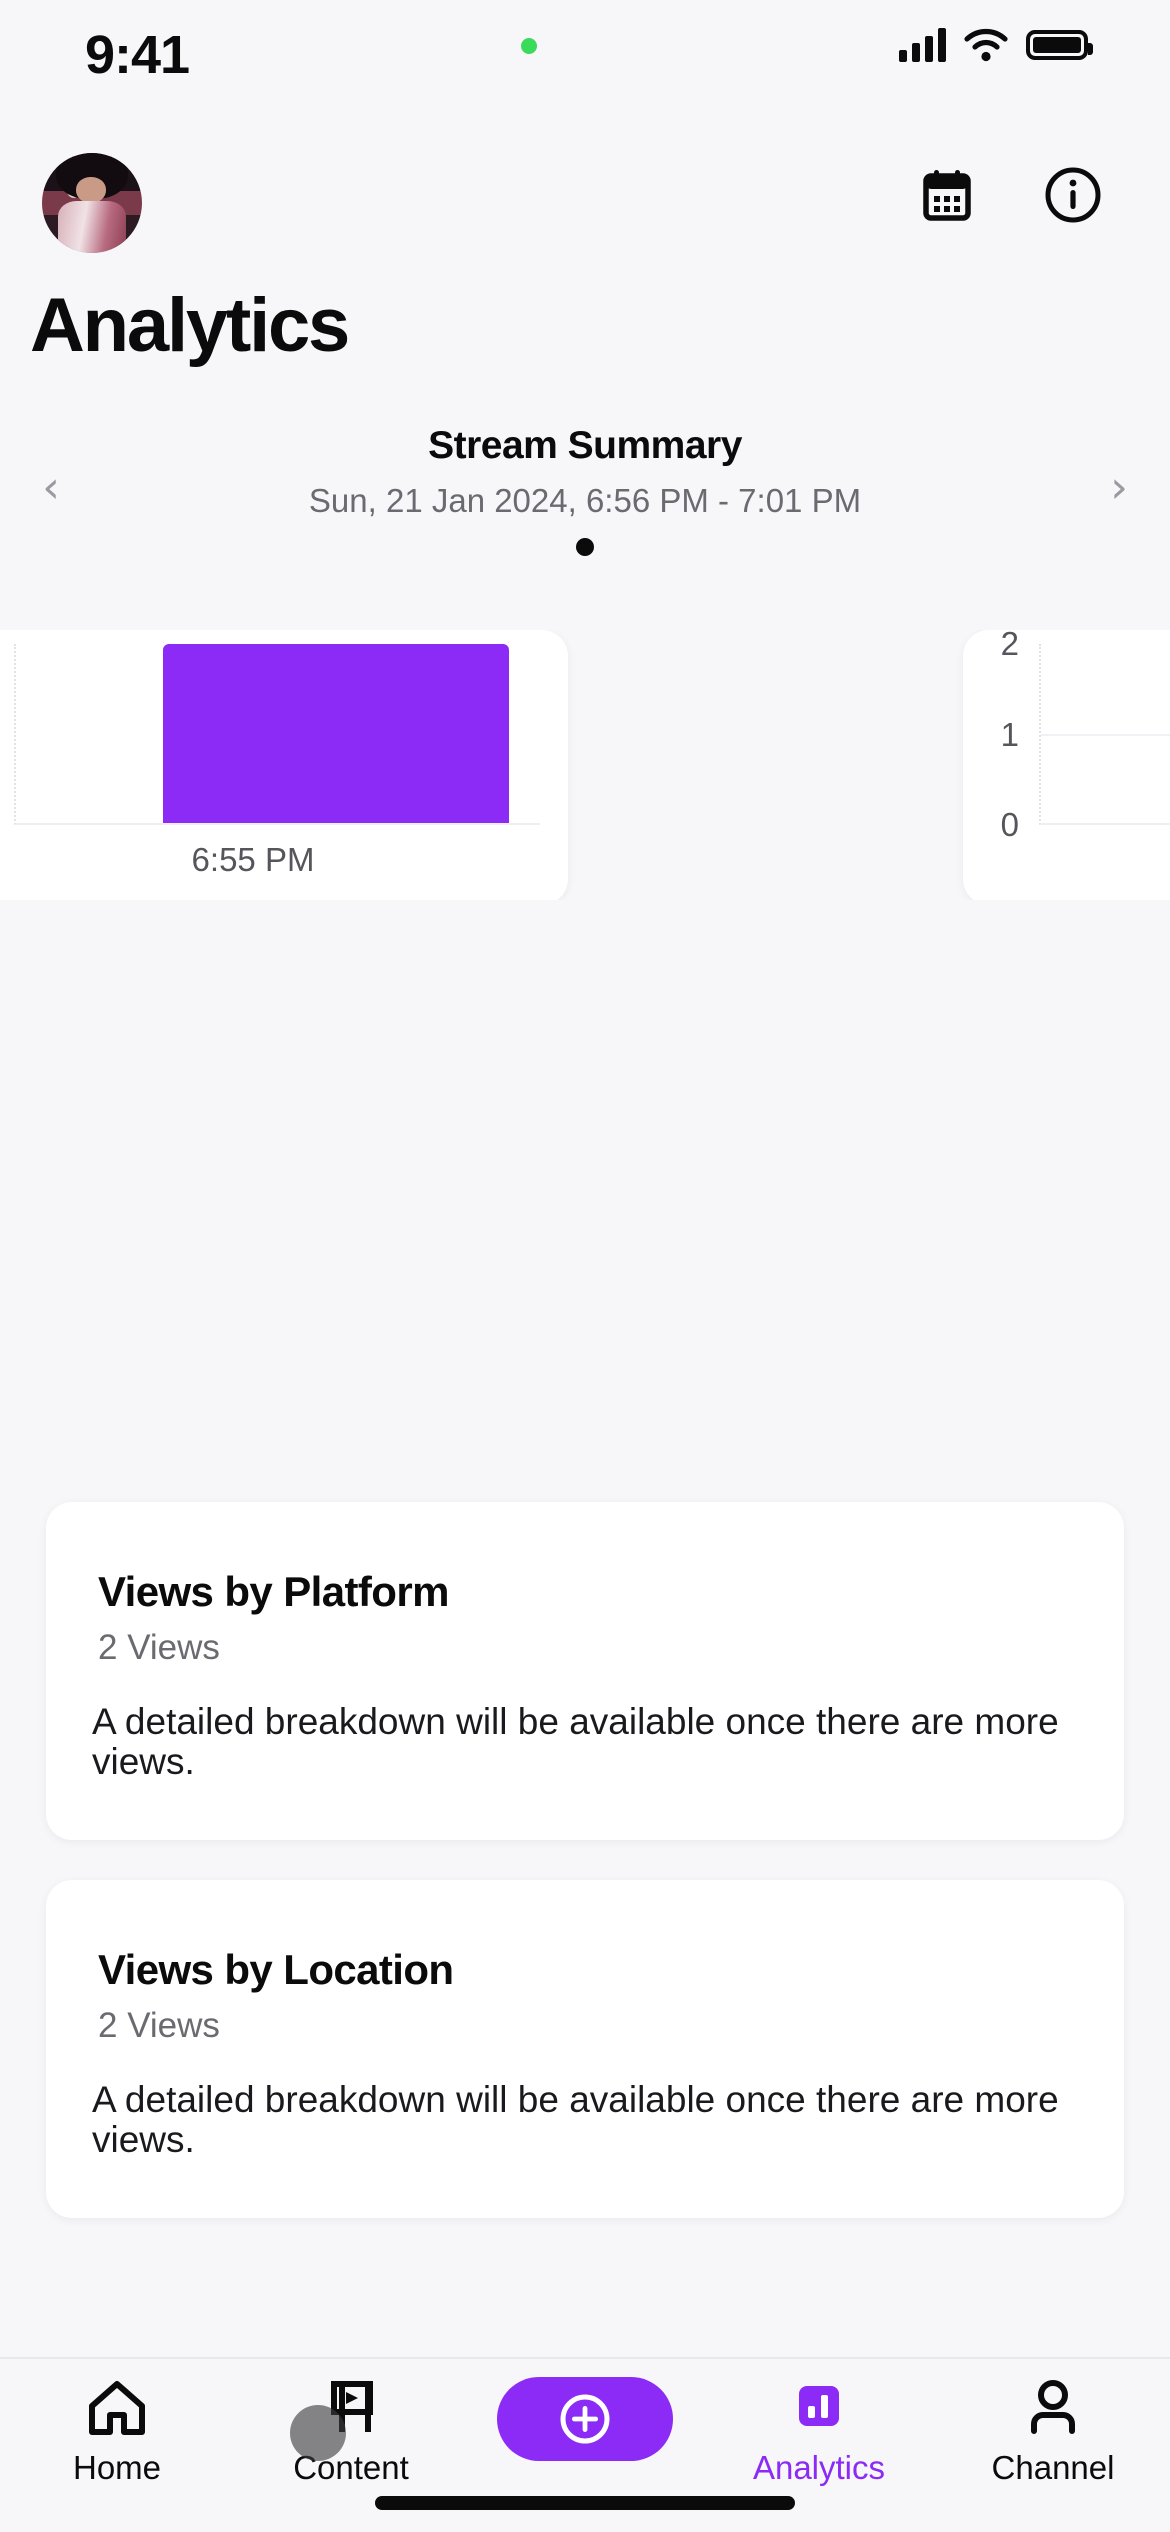  I want to click on chart-y-tick-label: 2, so click(1009, 646).